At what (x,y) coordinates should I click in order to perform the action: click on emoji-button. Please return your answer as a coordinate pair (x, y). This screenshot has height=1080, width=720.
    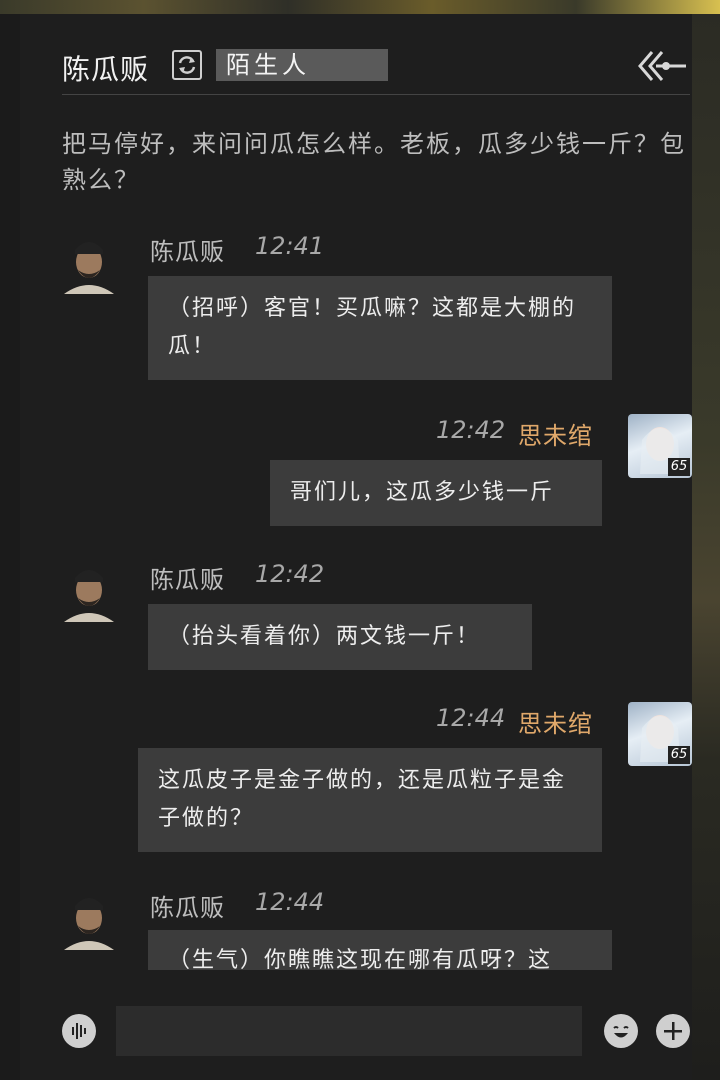
    Looking at the image, I should click on (621, 1031).